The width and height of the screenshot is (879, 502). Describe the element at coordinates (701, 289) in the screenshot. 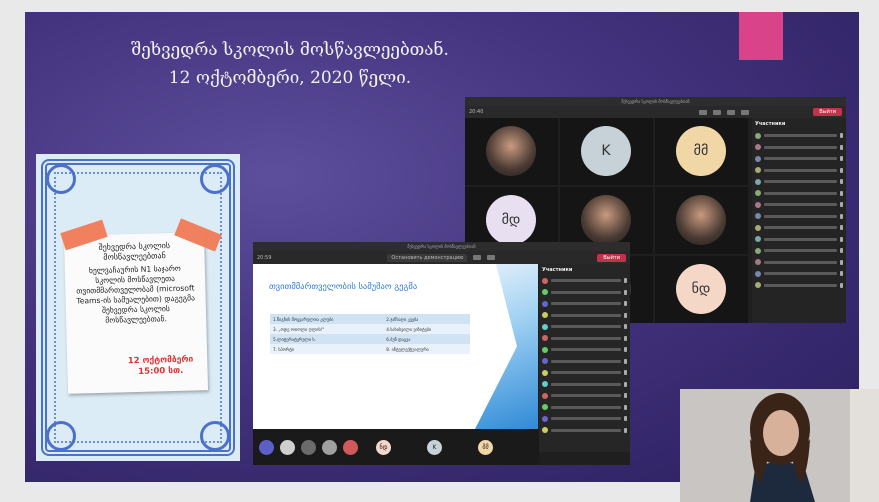

I see `video-tile: ნდ` at that location.